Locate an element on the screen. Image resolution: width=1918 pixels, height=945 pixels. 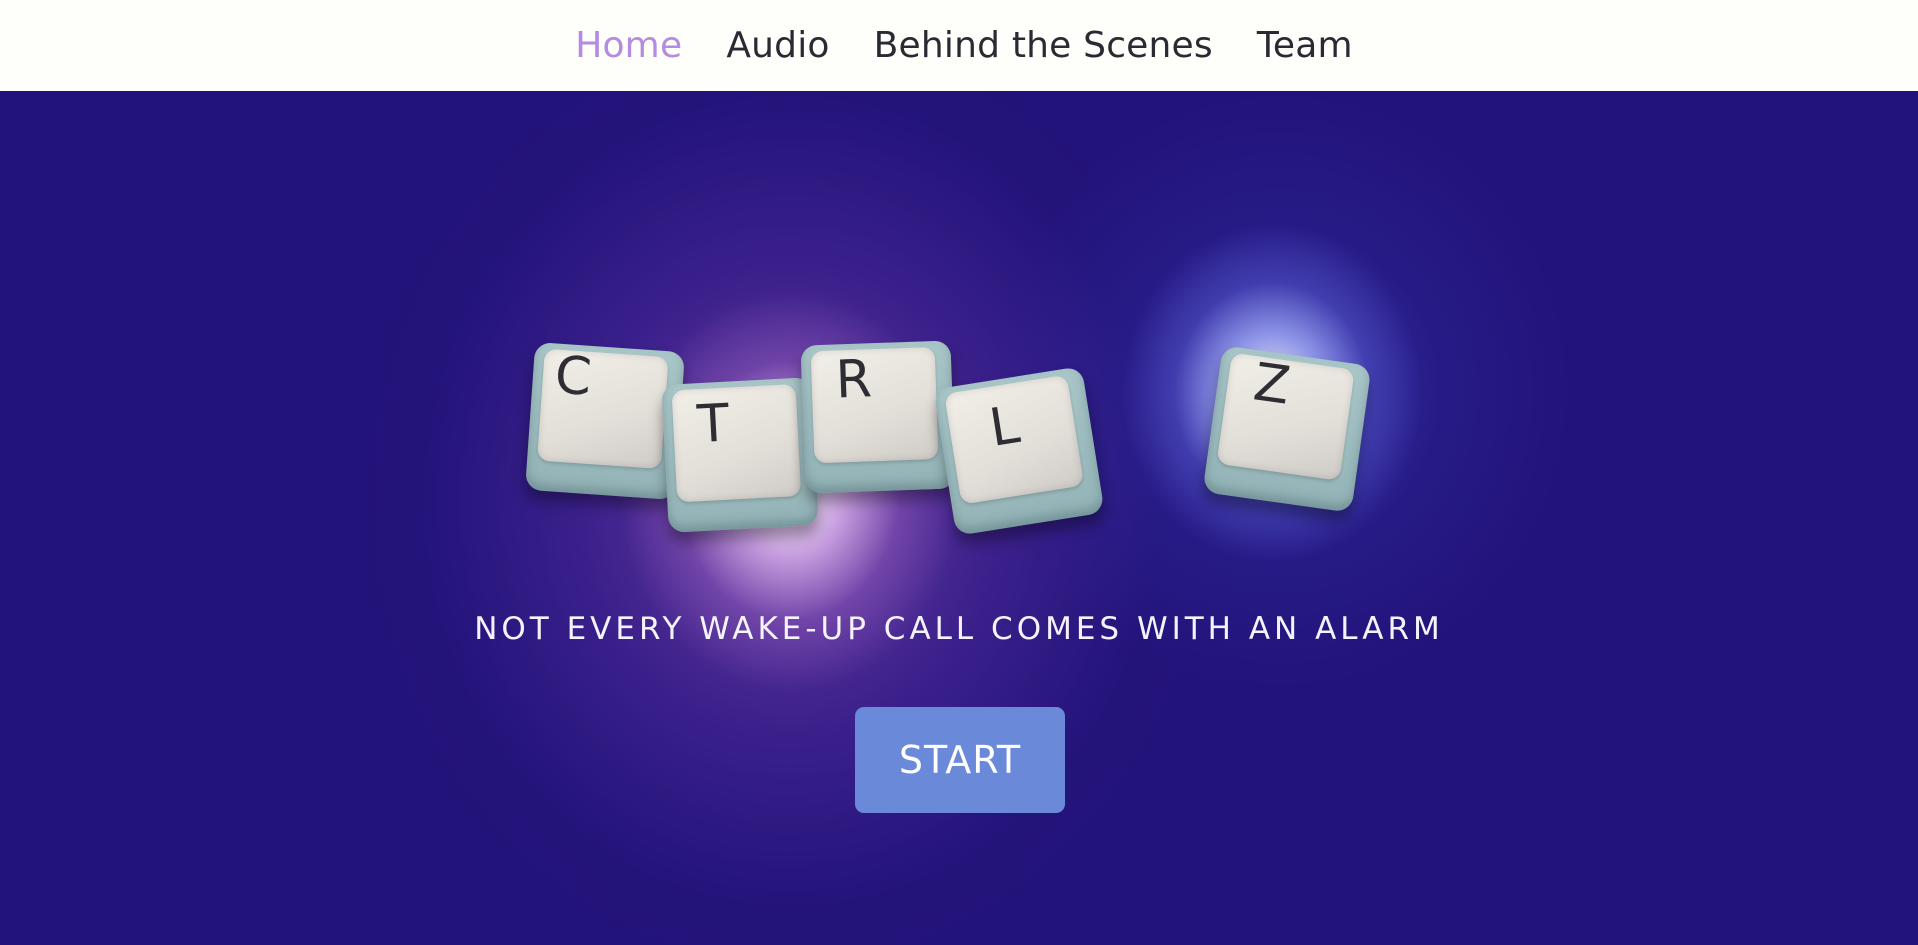
nav-link-behind-the-scenes: Behind the Scenes is located at coordinates (1043, 45).